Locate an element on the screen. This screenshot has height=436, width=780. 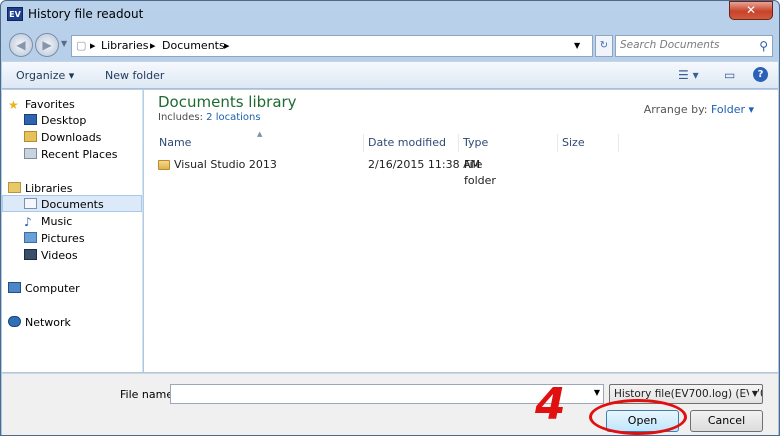
command-bar: Organize ▾ New folder ☰ ▾ ▭ ? is located at coordinates (390, 75).